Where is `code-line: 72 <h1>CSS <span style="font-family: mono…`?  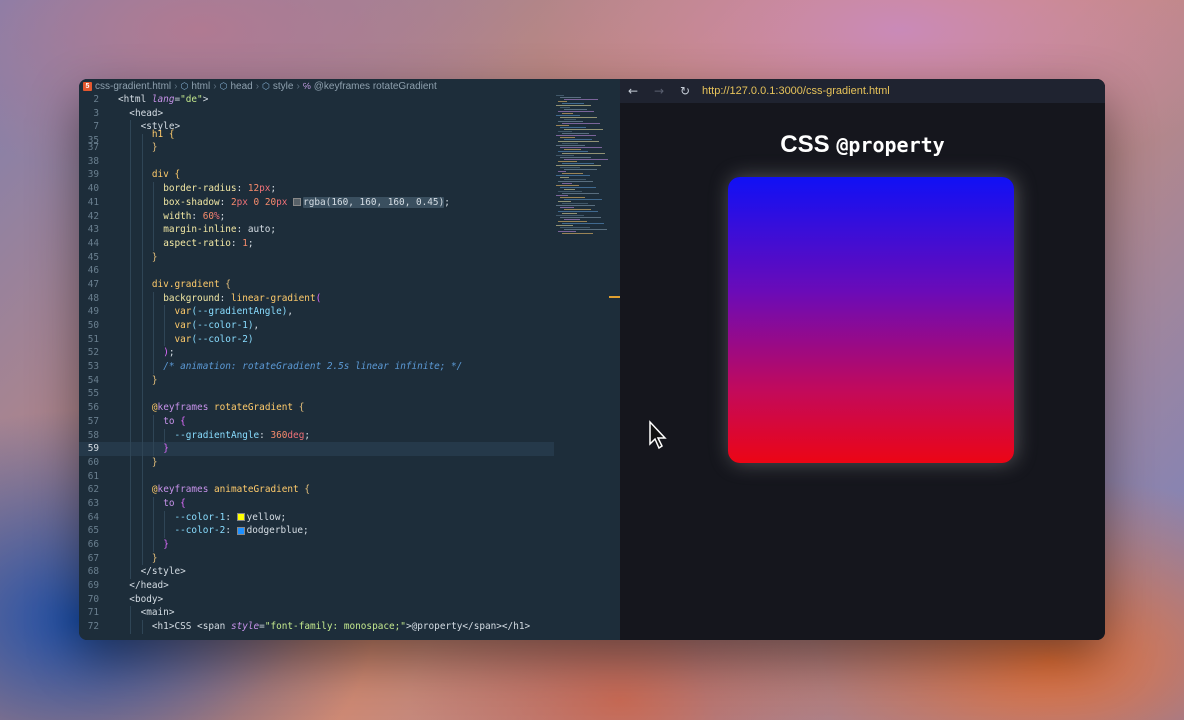
code-line: 72 <h1>CSS <span style="font-family: mono… is located at coordinates (316, 627).